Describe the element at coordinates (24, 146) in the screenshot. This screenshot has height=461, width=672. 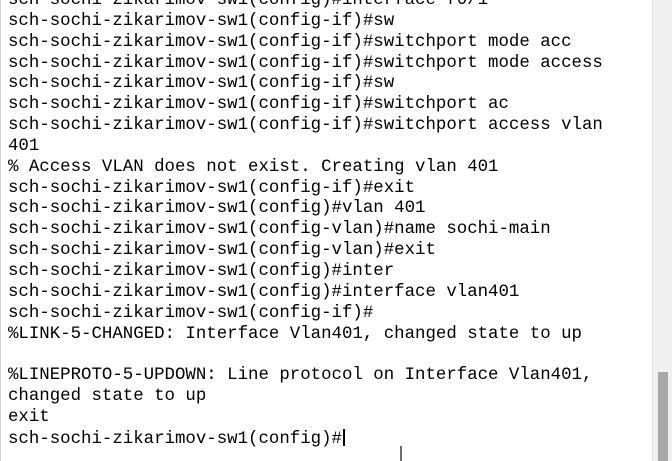
I see `terminal-line: 401` at that location.